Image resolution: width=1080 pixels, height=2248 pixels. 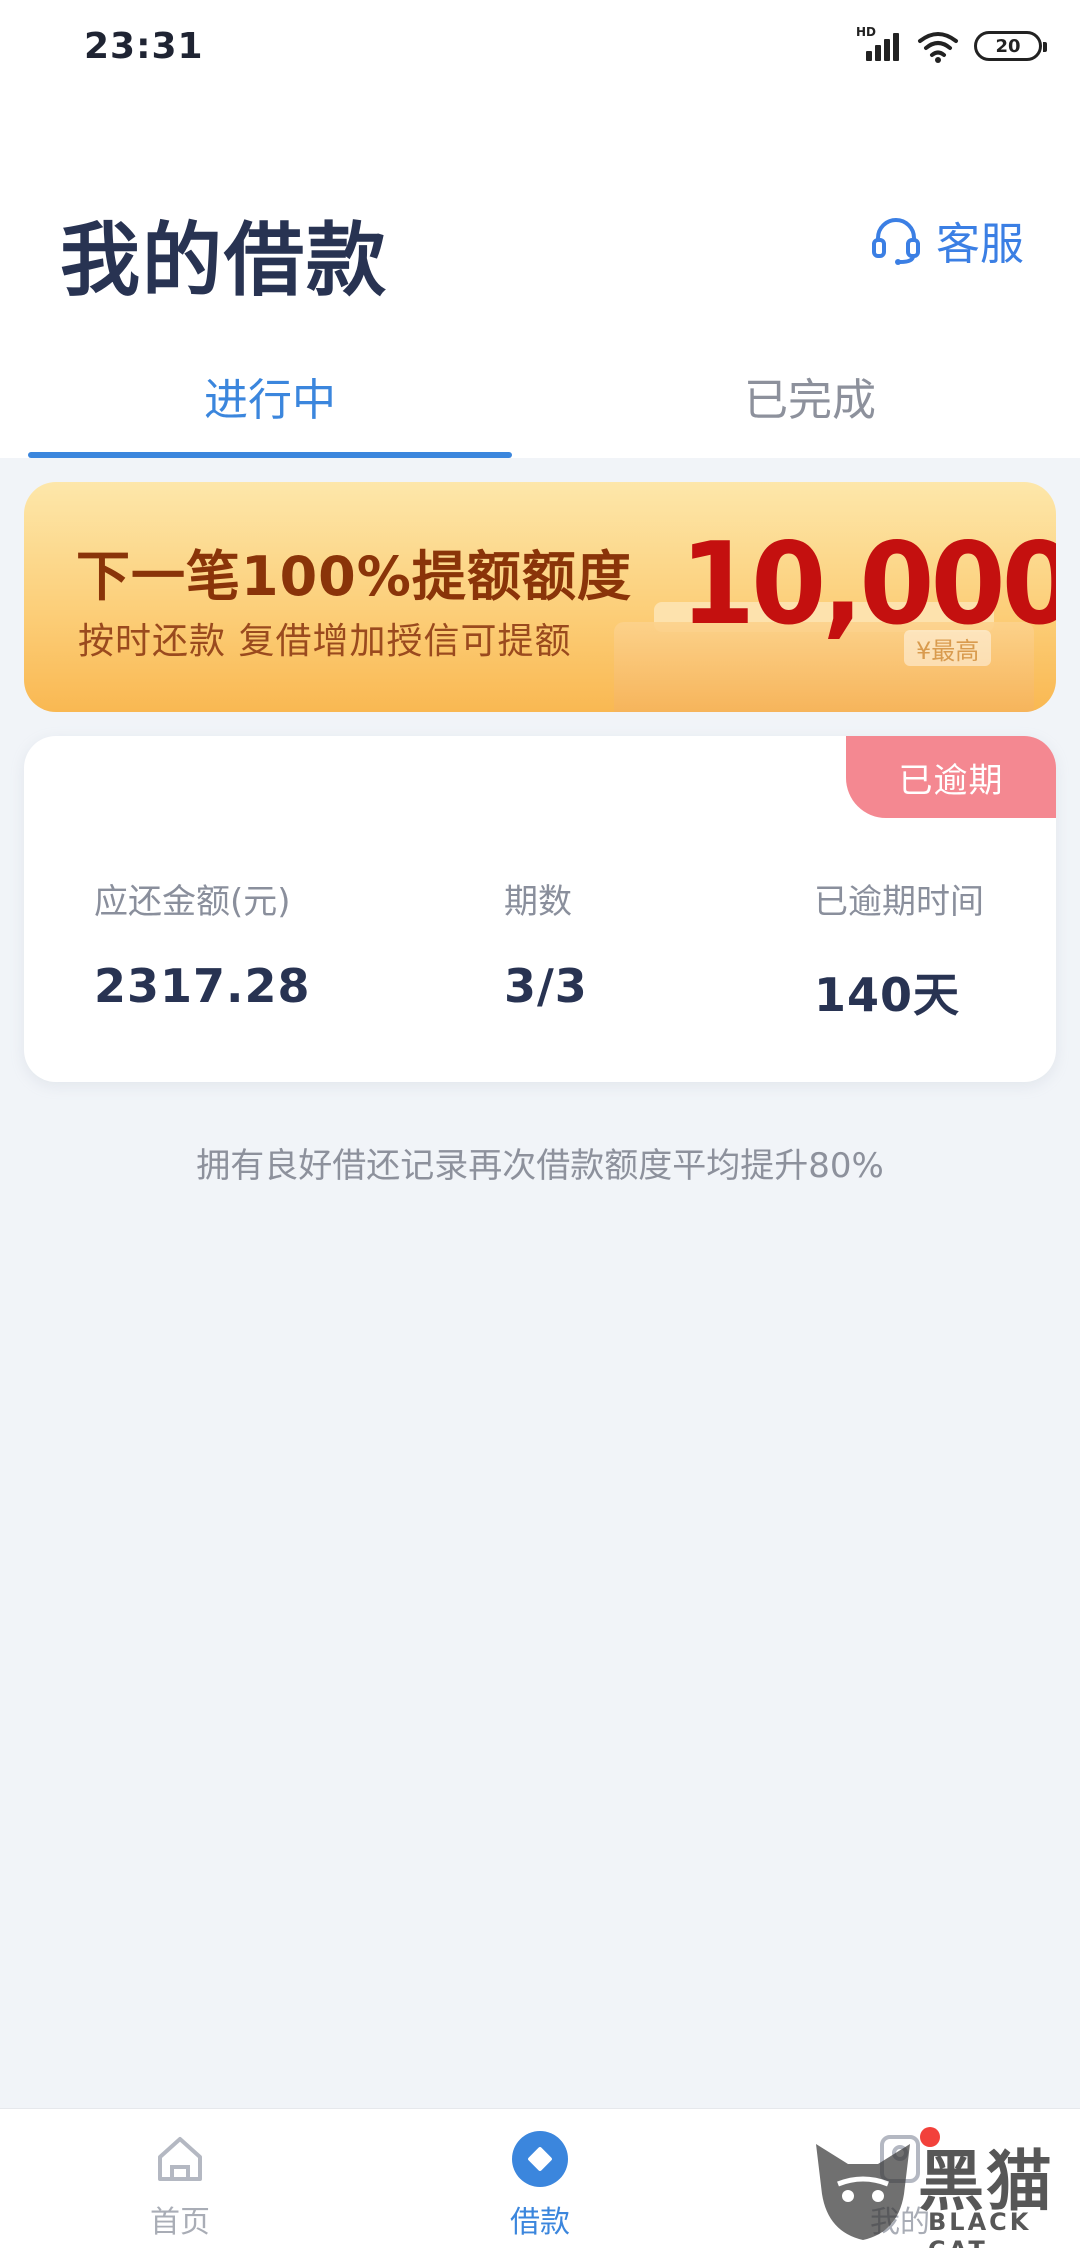 I want to click on loan-card: 已逾期 应还金额(元) 2317.28 期数 3/3 已逾期时间 140天, so click(x=540, y=909).